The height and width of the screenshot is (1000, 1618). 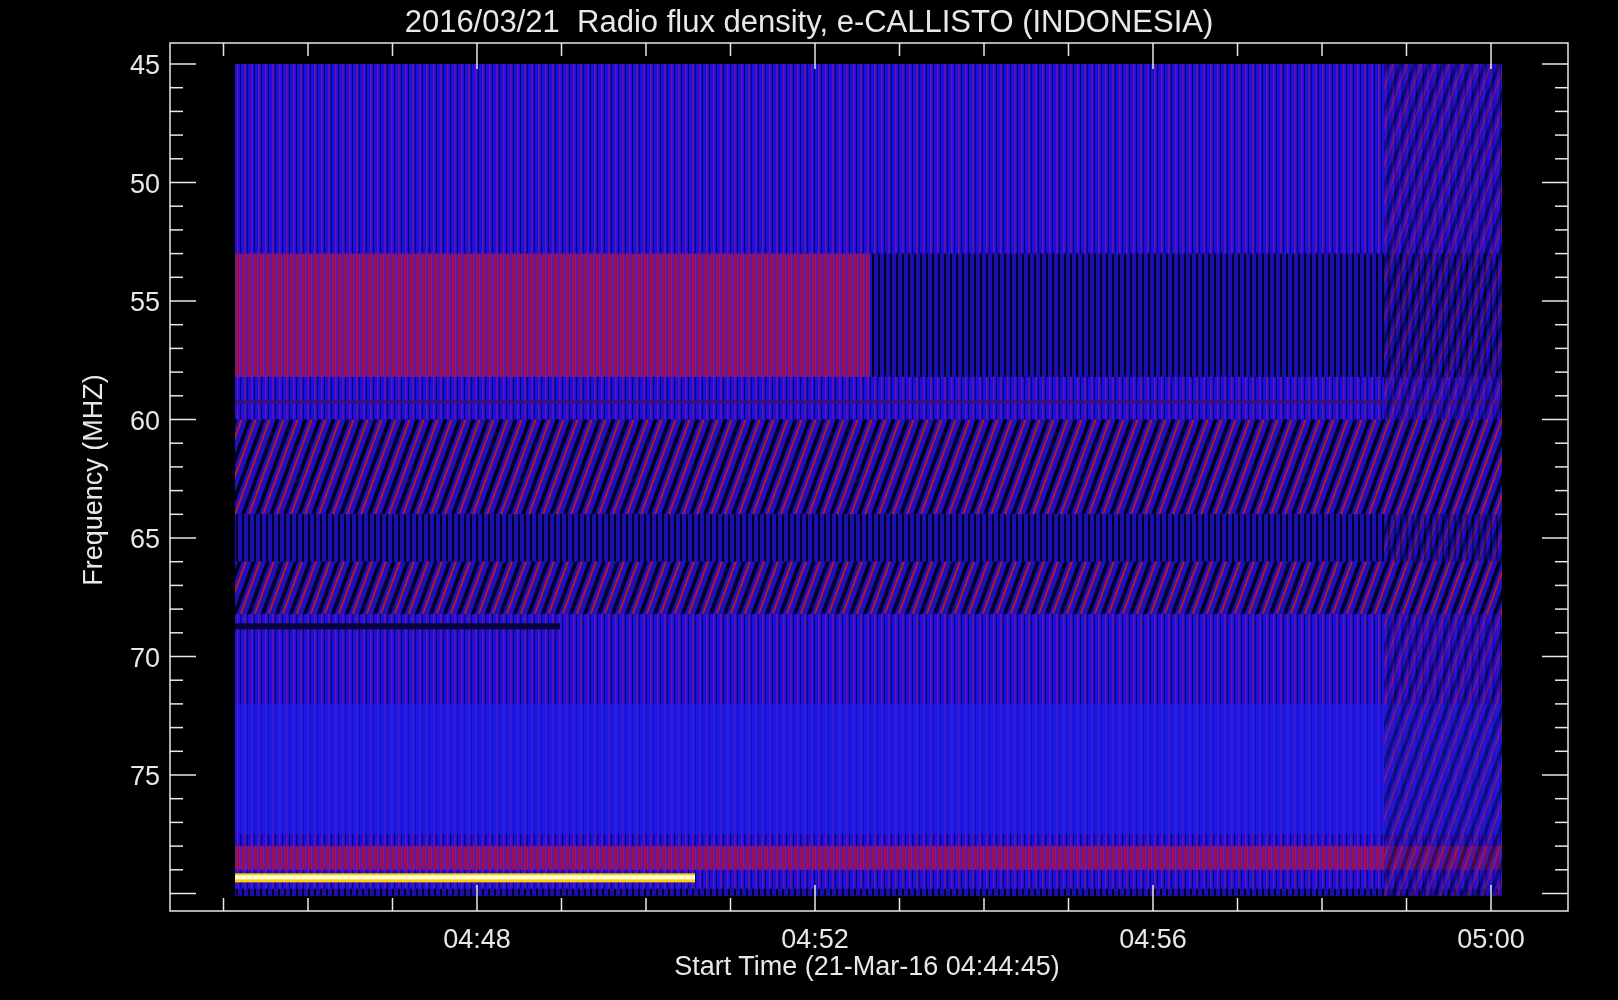 I want to click on tick-label: 04:56, so click(x=1153, y=939).